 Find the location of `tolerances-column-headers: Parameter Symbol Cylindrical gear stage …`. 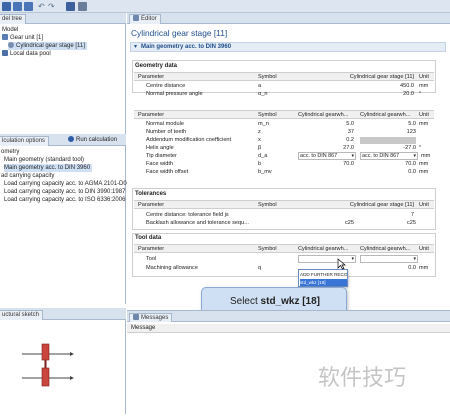

tolerances-column-headers: Parameter Symbol Cylindrical gear stage … is located at coordinates (284, 204).